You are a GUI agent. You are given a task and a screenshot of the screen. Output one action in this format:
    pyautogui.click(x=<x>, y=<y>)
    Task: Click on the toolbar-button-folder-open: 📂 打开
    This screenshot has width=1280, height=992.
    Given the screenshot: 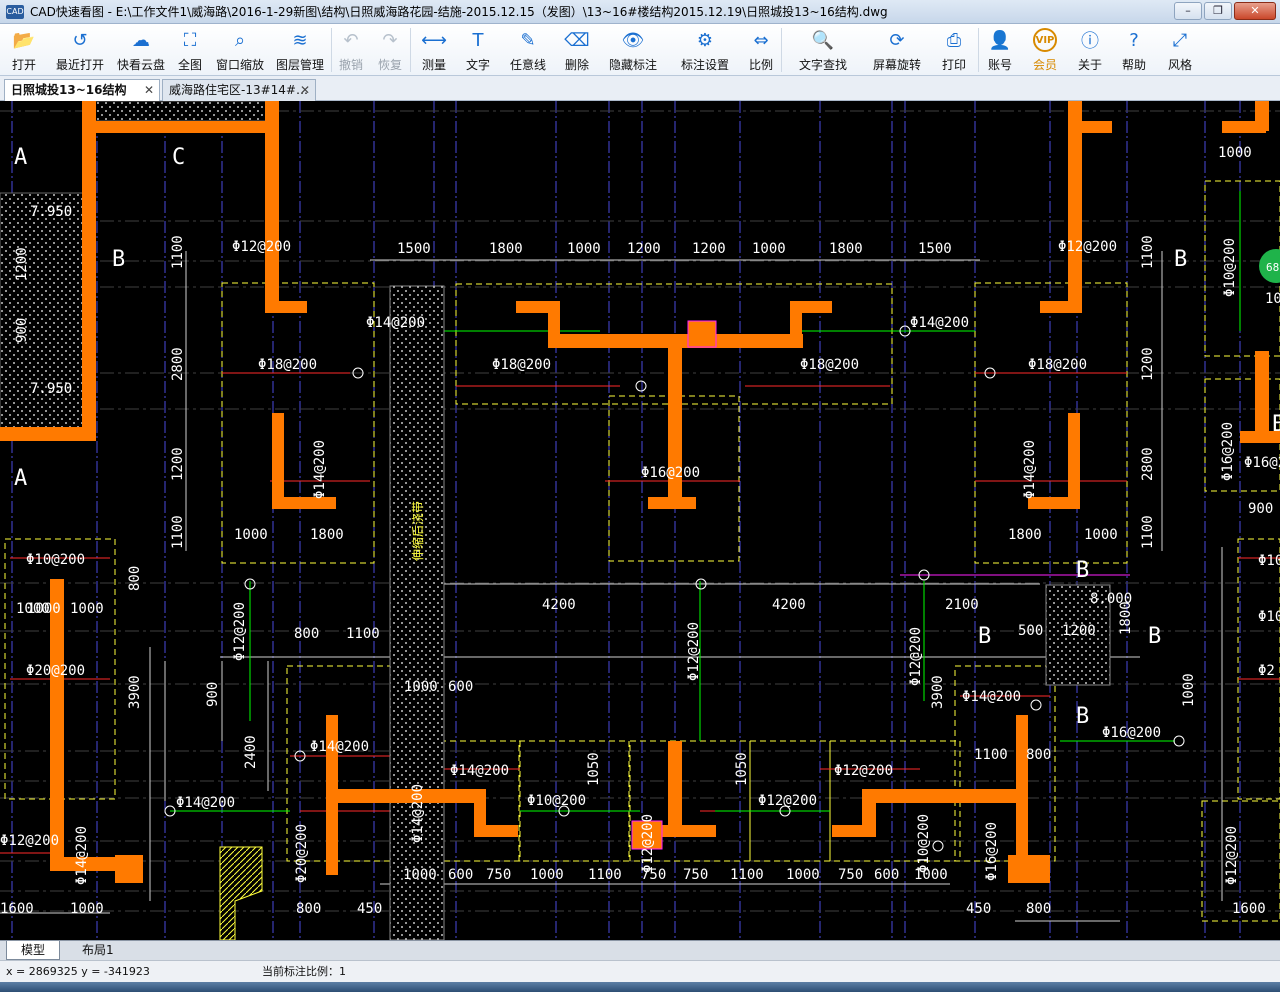 What is the action you would take?
    pyautogui.click(x=24, y=50)
    